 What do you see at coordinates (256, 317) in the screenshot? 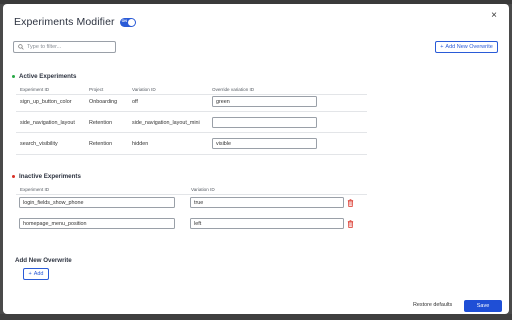
I see `background-bottom` at bounding box center [256, 317].